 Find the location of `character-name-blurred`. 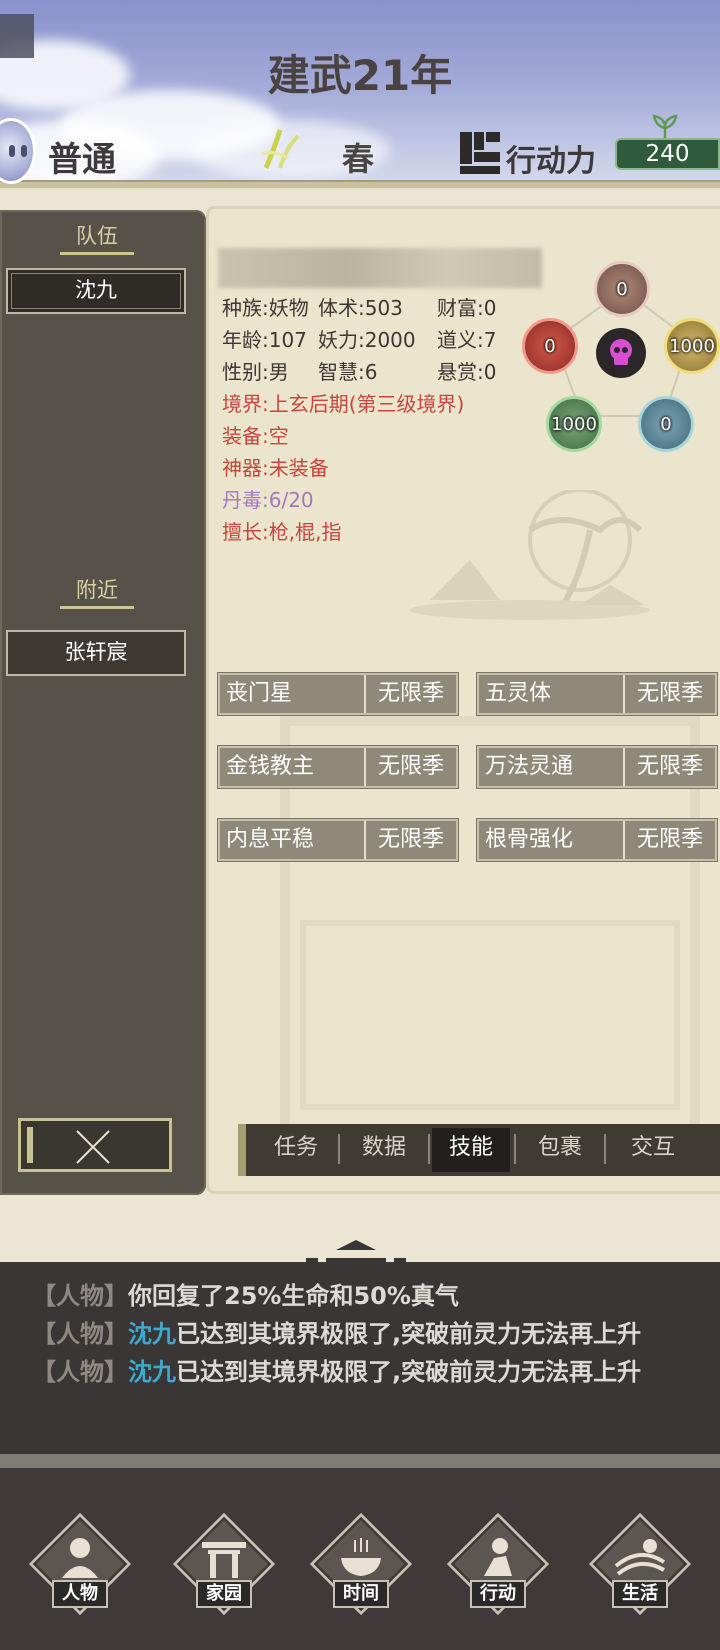

character-name-blurred is located at coordinates (380, 268).